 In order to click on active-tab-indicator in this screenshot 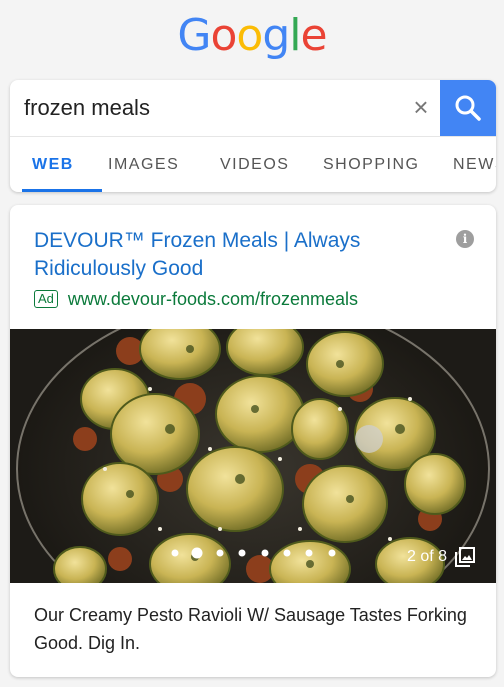, I will do `click(62, 190)`.